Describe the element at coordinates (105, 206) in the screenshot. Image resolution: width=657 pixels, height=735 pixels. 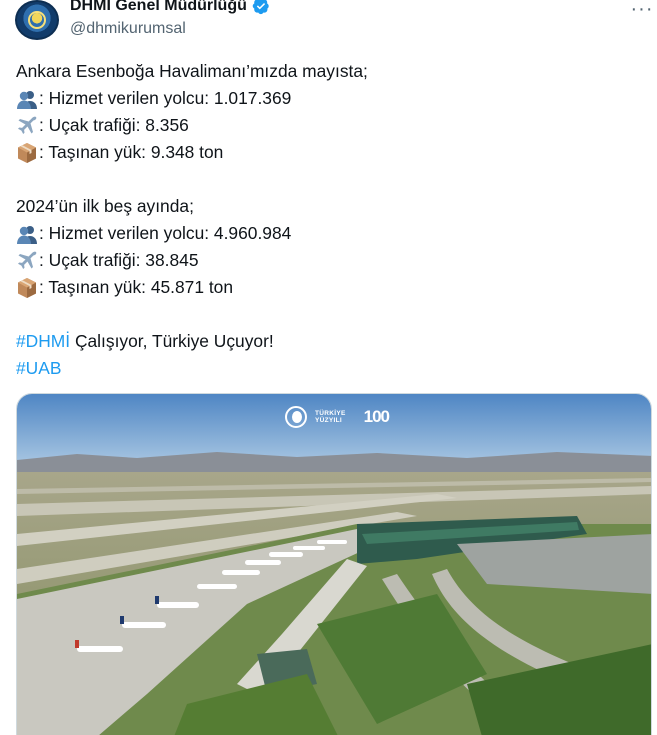
I see `ytd-intro-line: 2024’ün ilk beş ayında;` at that location.